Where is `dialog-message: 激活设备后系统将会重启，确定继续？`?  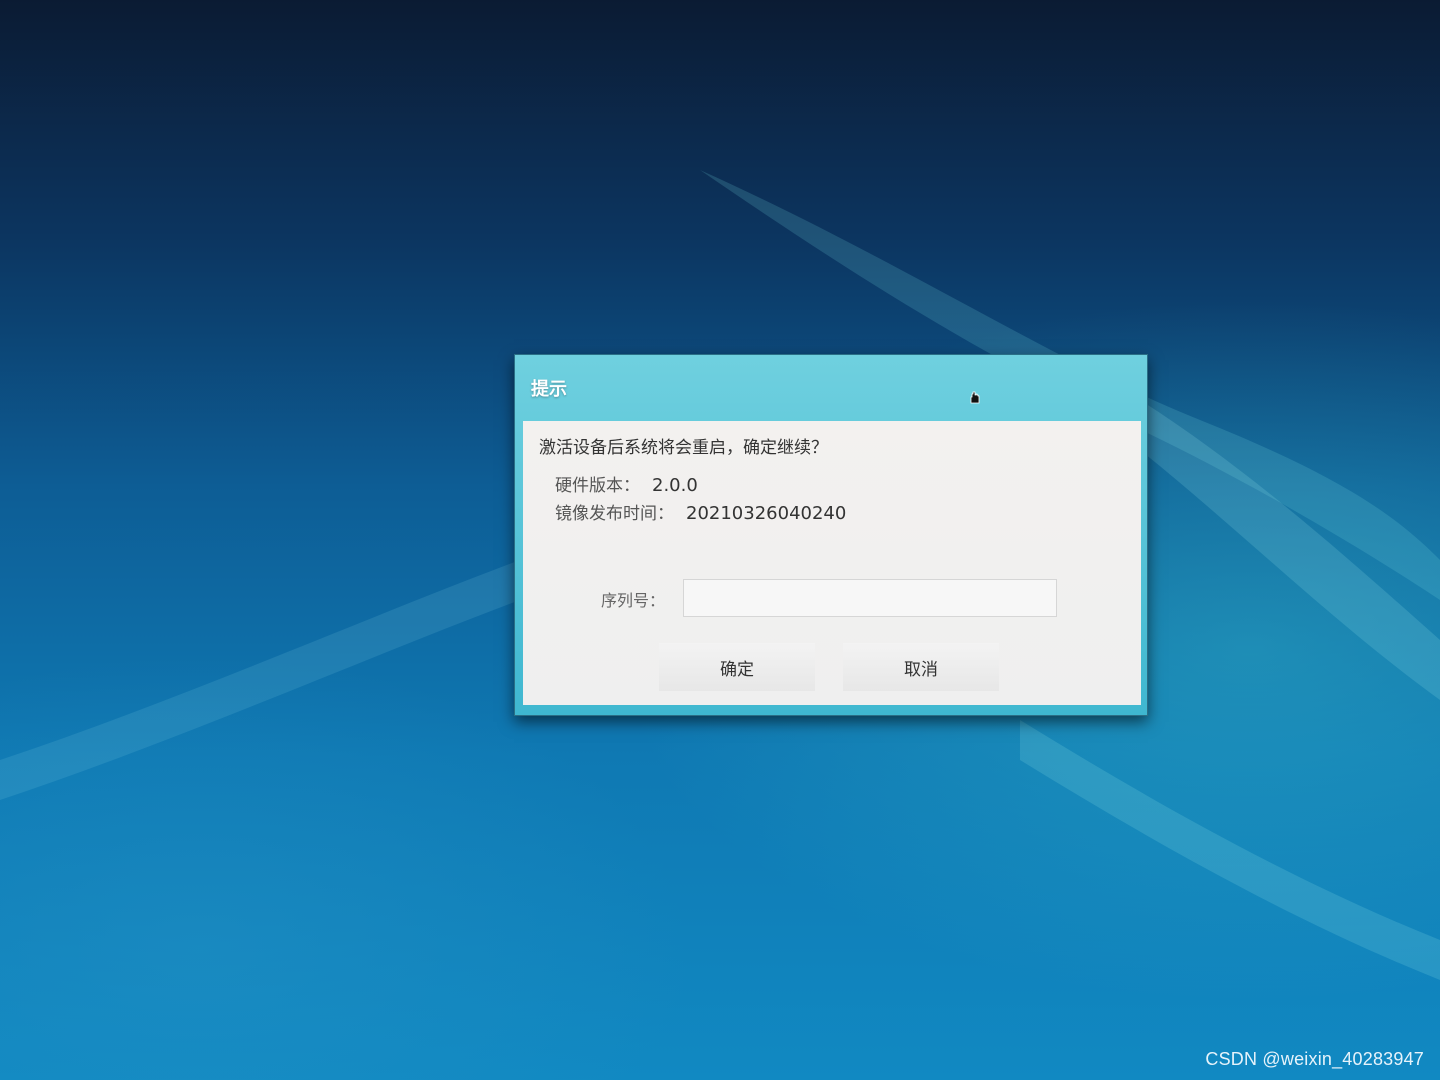 dialog-message: 激活设备后系统将会重启，确定继续？ is located at coordinates (683, 448).